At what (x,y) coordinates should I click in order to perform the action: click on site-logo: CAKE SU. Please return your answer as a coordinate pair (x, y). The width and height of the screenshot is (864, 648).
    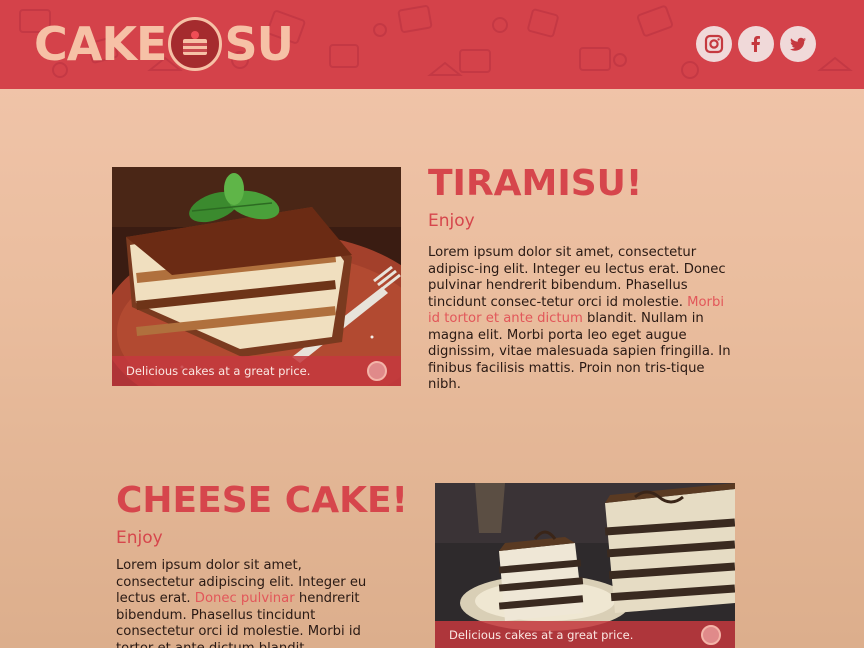
    Looking at the image, I should click on (164, 44).